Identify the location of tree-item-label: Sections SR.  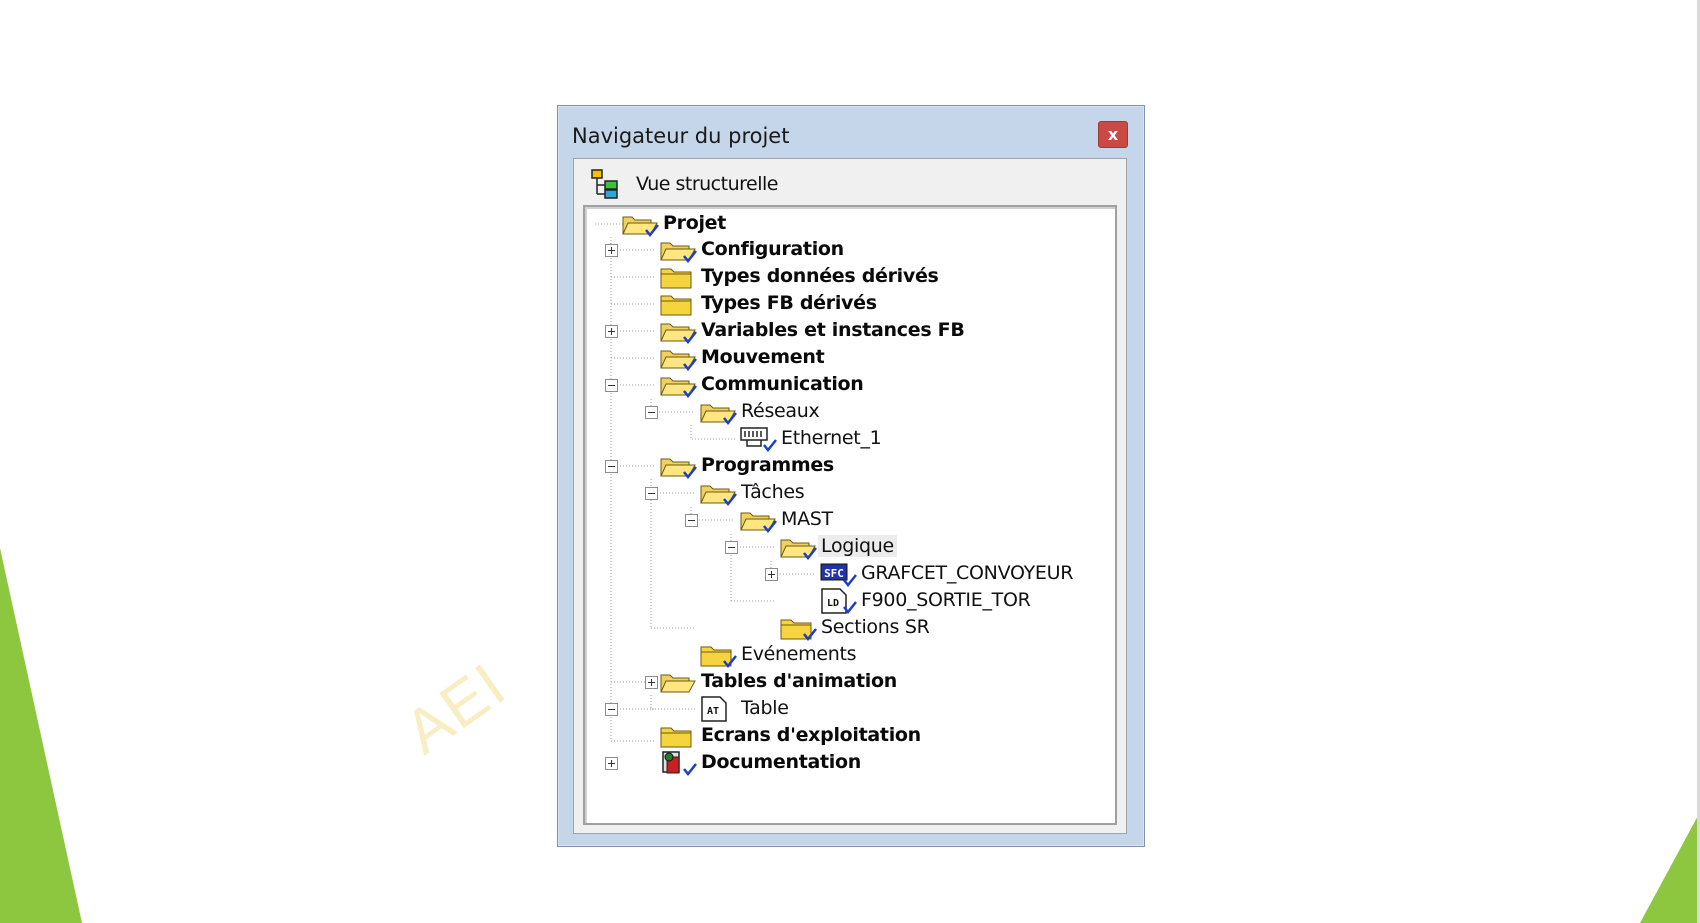
(875, 627).